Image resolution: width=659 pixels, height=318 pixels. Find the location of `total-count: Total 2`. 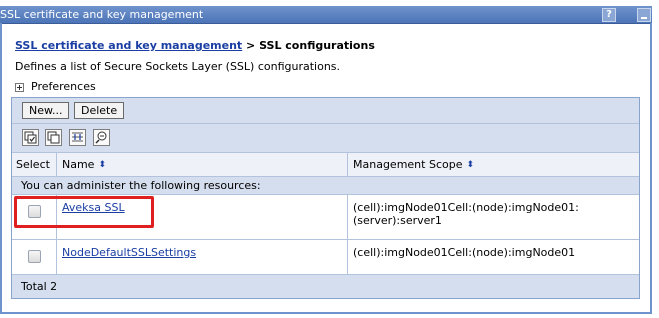

total-count: Total 2 is located at coordinates (39, 286).